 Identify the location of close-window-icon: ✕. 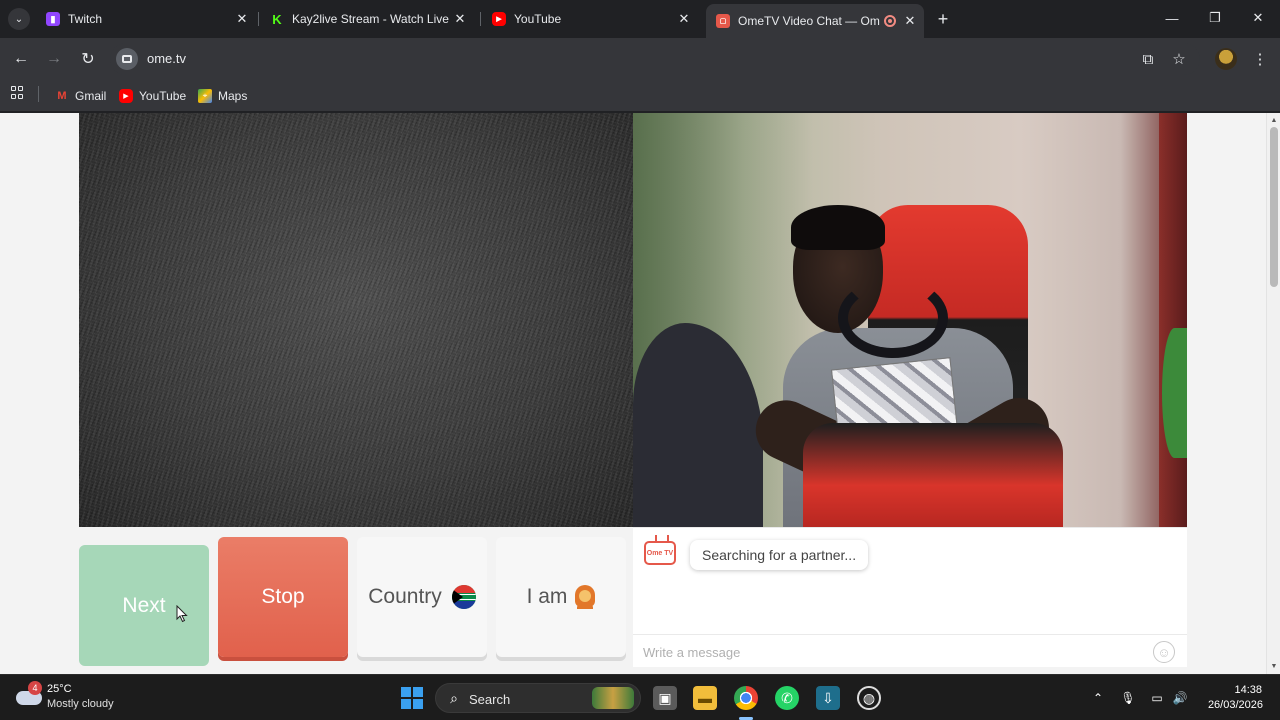
(1258, 18).